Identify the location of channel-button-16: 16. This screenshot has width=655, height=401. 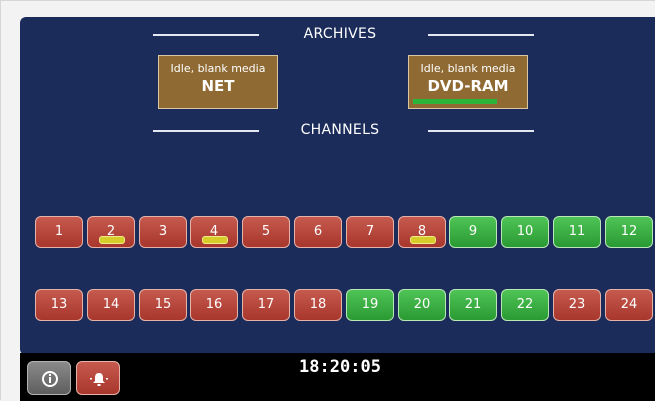
(214, 305).